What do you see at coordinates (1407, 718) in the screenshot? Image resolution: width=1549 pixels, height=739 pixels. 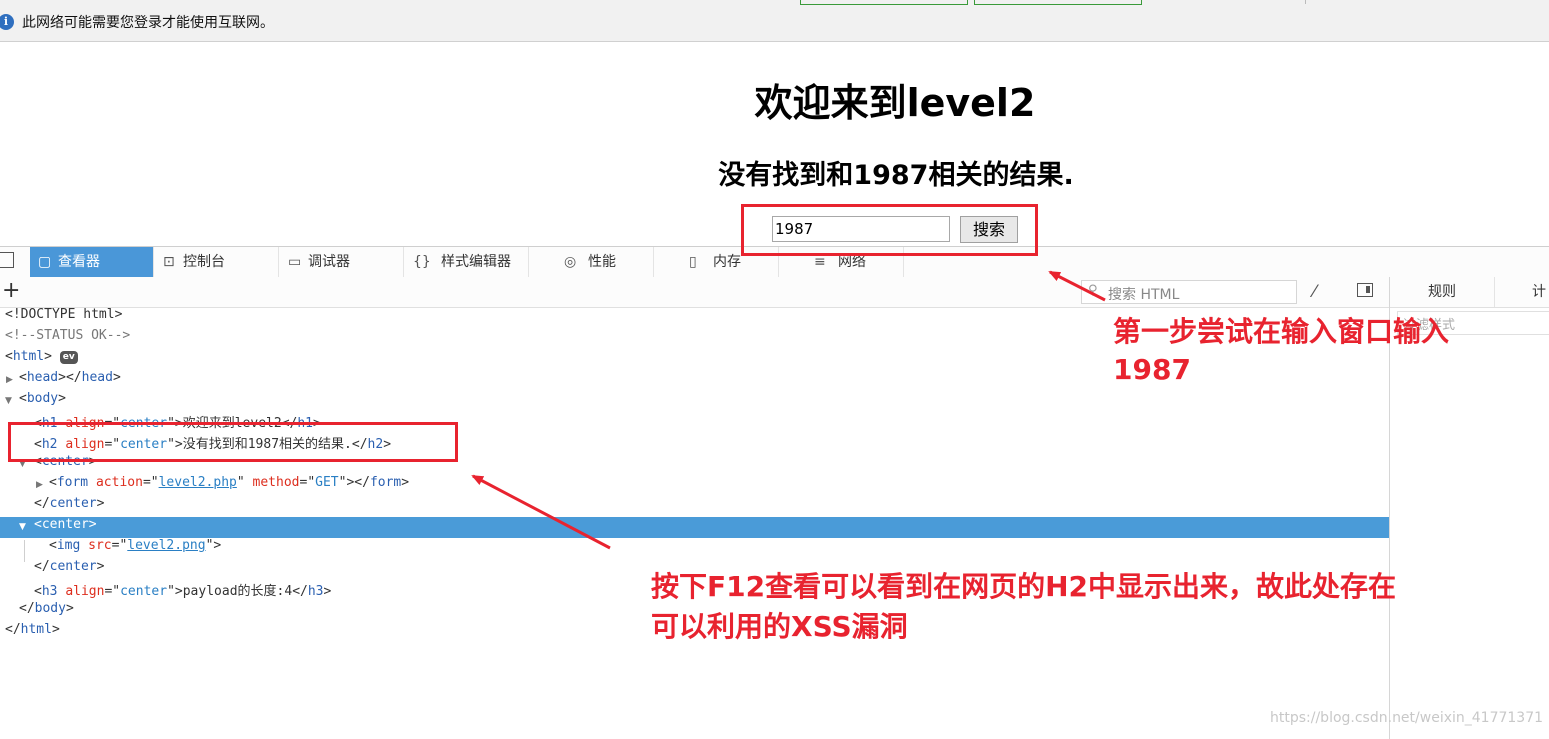 I see `watermark: https://blog.csdn.net/weixin_41771371` at bounding box center [1407, 718].